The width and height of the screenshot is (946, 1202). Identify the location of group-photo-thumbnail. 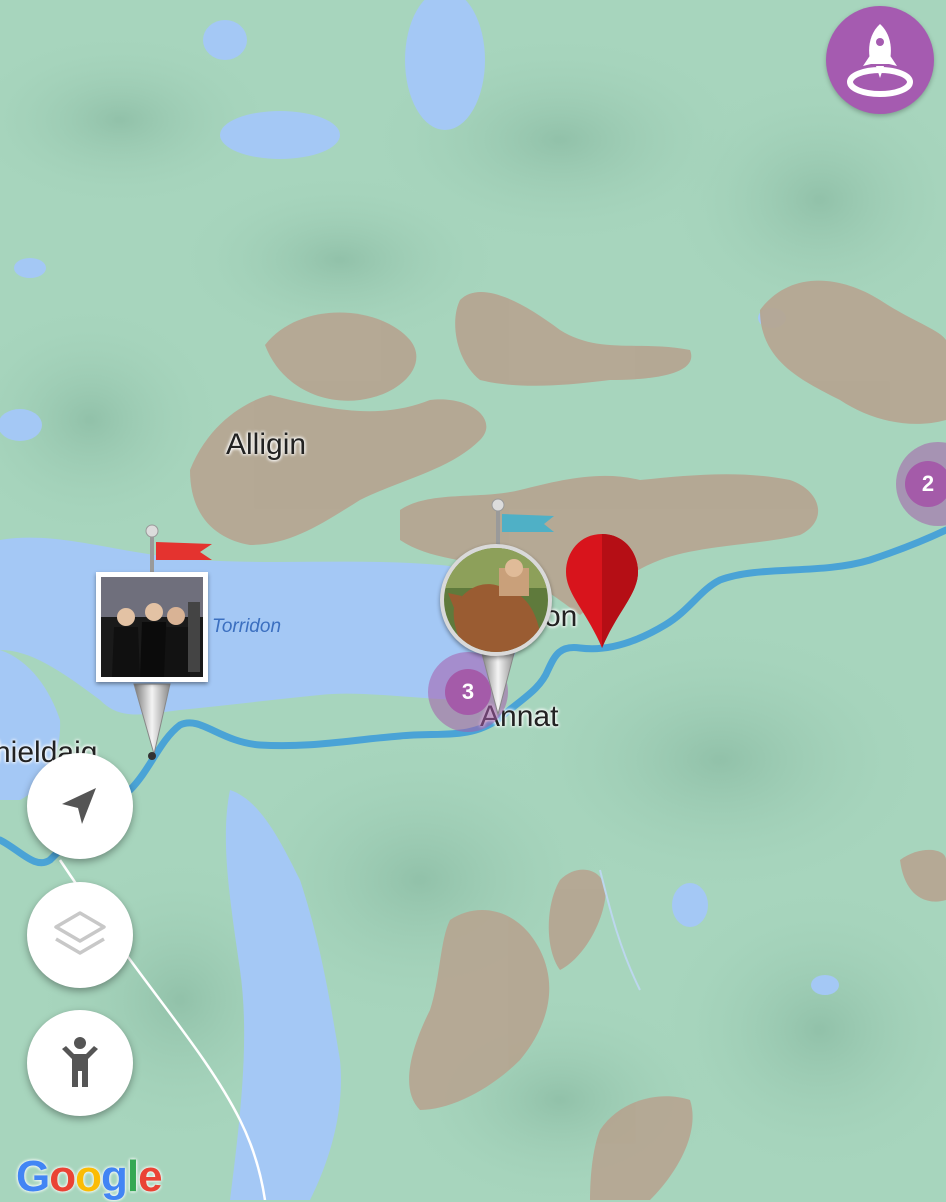
(152, 627).